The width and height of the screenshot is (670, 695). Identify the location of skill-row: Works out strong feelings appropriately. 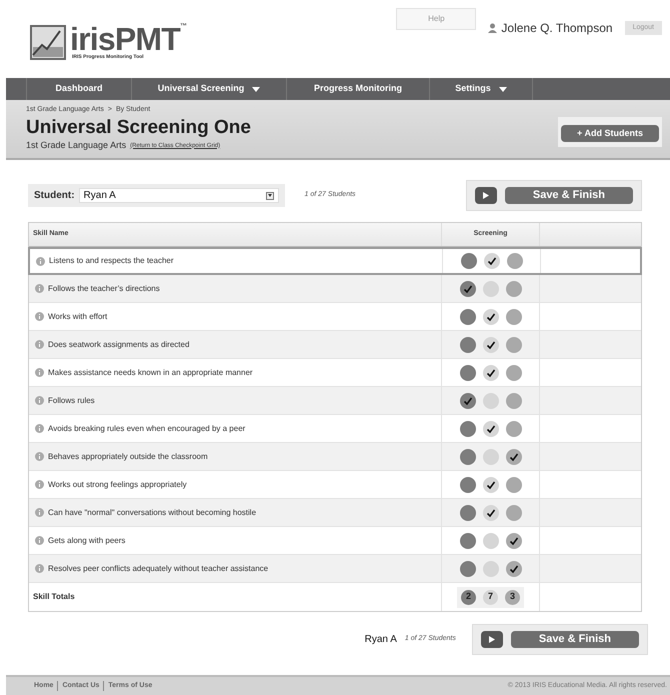
(335, 485).